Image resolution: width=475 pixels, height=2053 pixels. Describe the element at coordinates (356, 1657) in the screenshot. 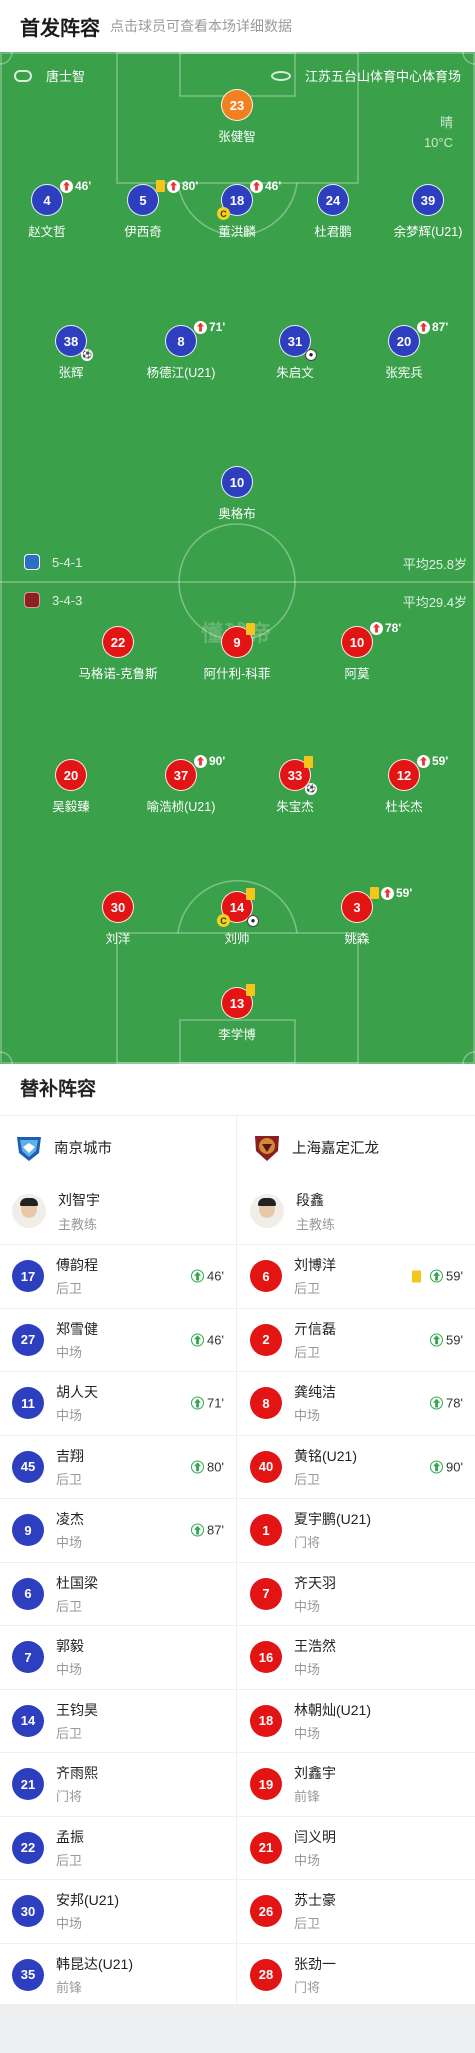

I see `sub-player-row: 16 王浩然 中场` at that location.